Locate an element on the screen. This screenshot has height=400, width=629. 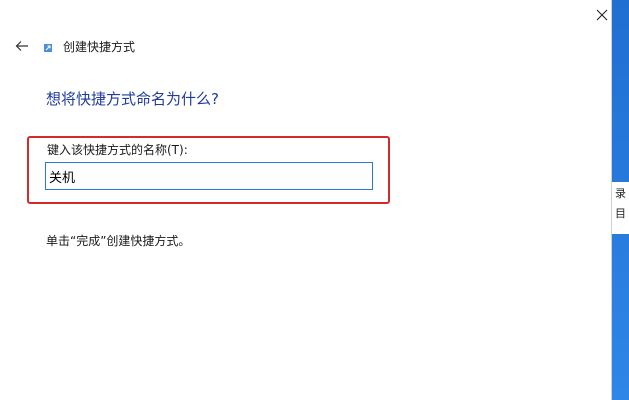
background-glyph: 目 is located at coordinates (620, 213).